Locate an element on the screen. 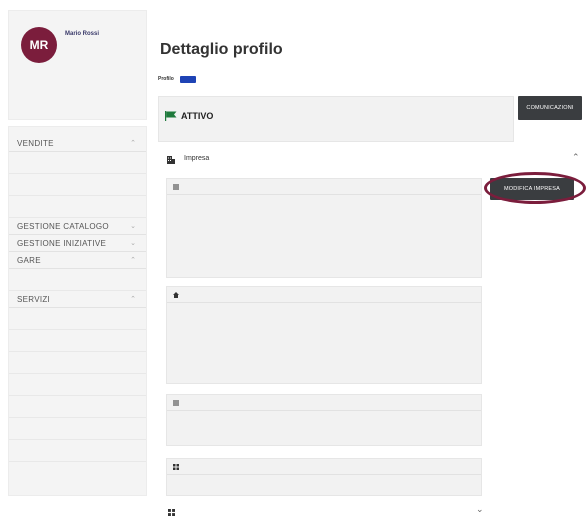 The image size is (588, 522). menu-section-gestione-catalogo: GESTIONE CATALOGO ⌄ is located at coordinates (77, 226).